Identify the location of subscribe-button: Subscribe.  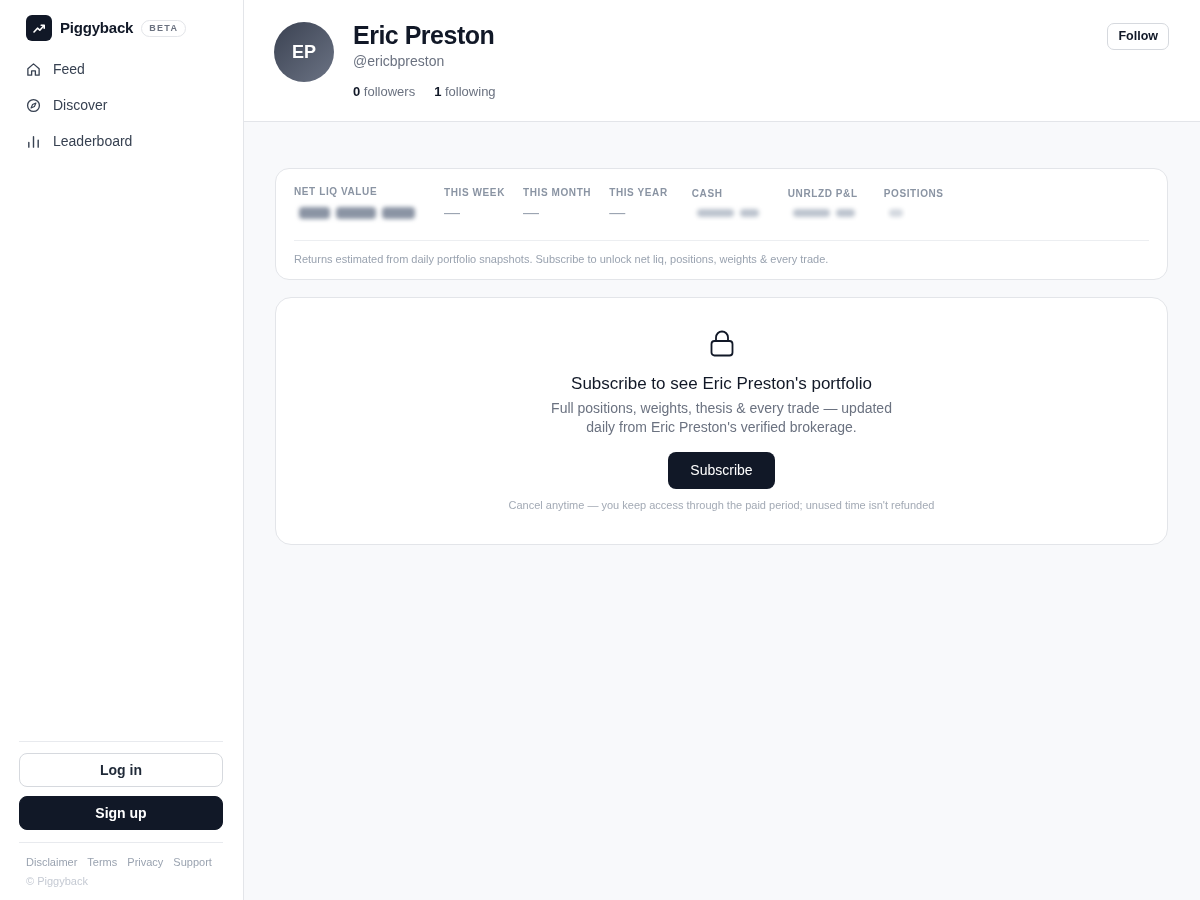
(721, 470).